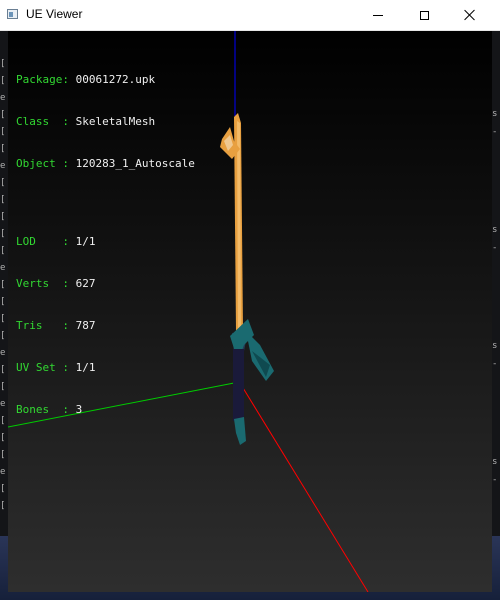 This screenshot has height=600, width=500. I want to click on object-label: Object :, so click(42, 163).